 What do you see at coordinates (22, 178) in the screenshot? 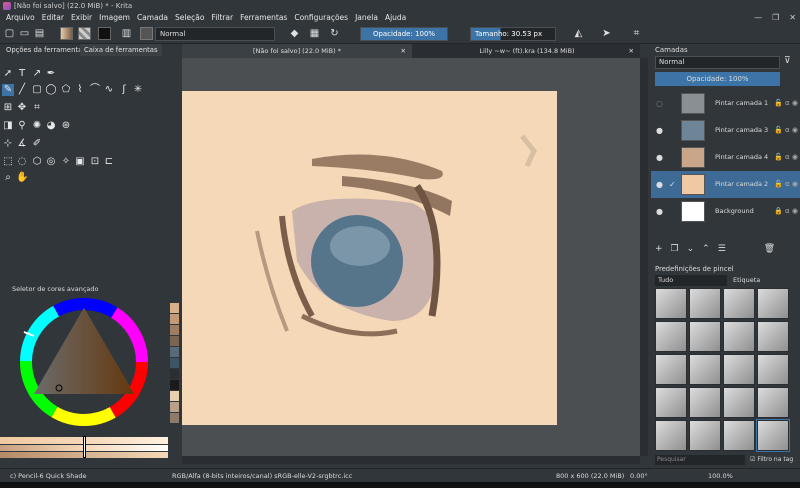
I see `pan-tool-icon: ✋` at bounding box center [22, 178].